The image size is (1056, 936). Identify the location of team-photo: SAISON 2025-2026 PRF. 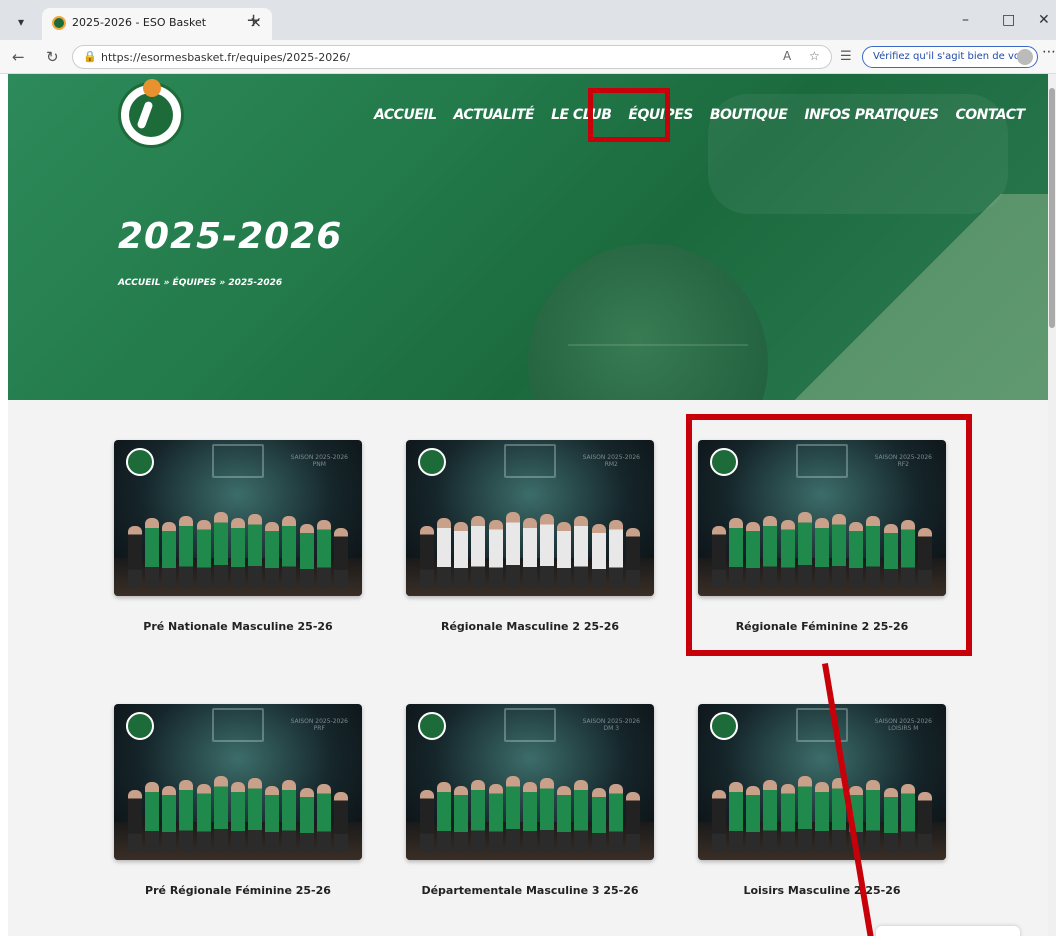
(238, 782).